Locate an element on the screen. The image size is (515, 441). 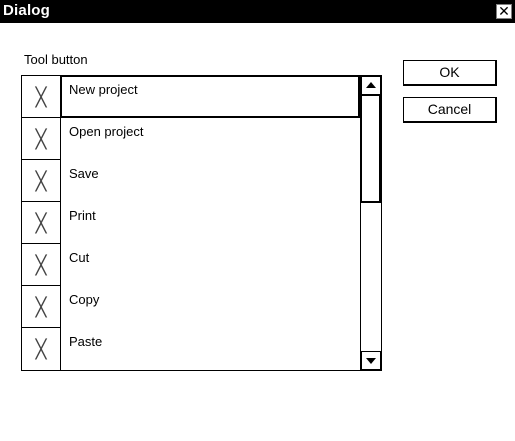
list-item-label: Copy is located at coordinates (84, 299).